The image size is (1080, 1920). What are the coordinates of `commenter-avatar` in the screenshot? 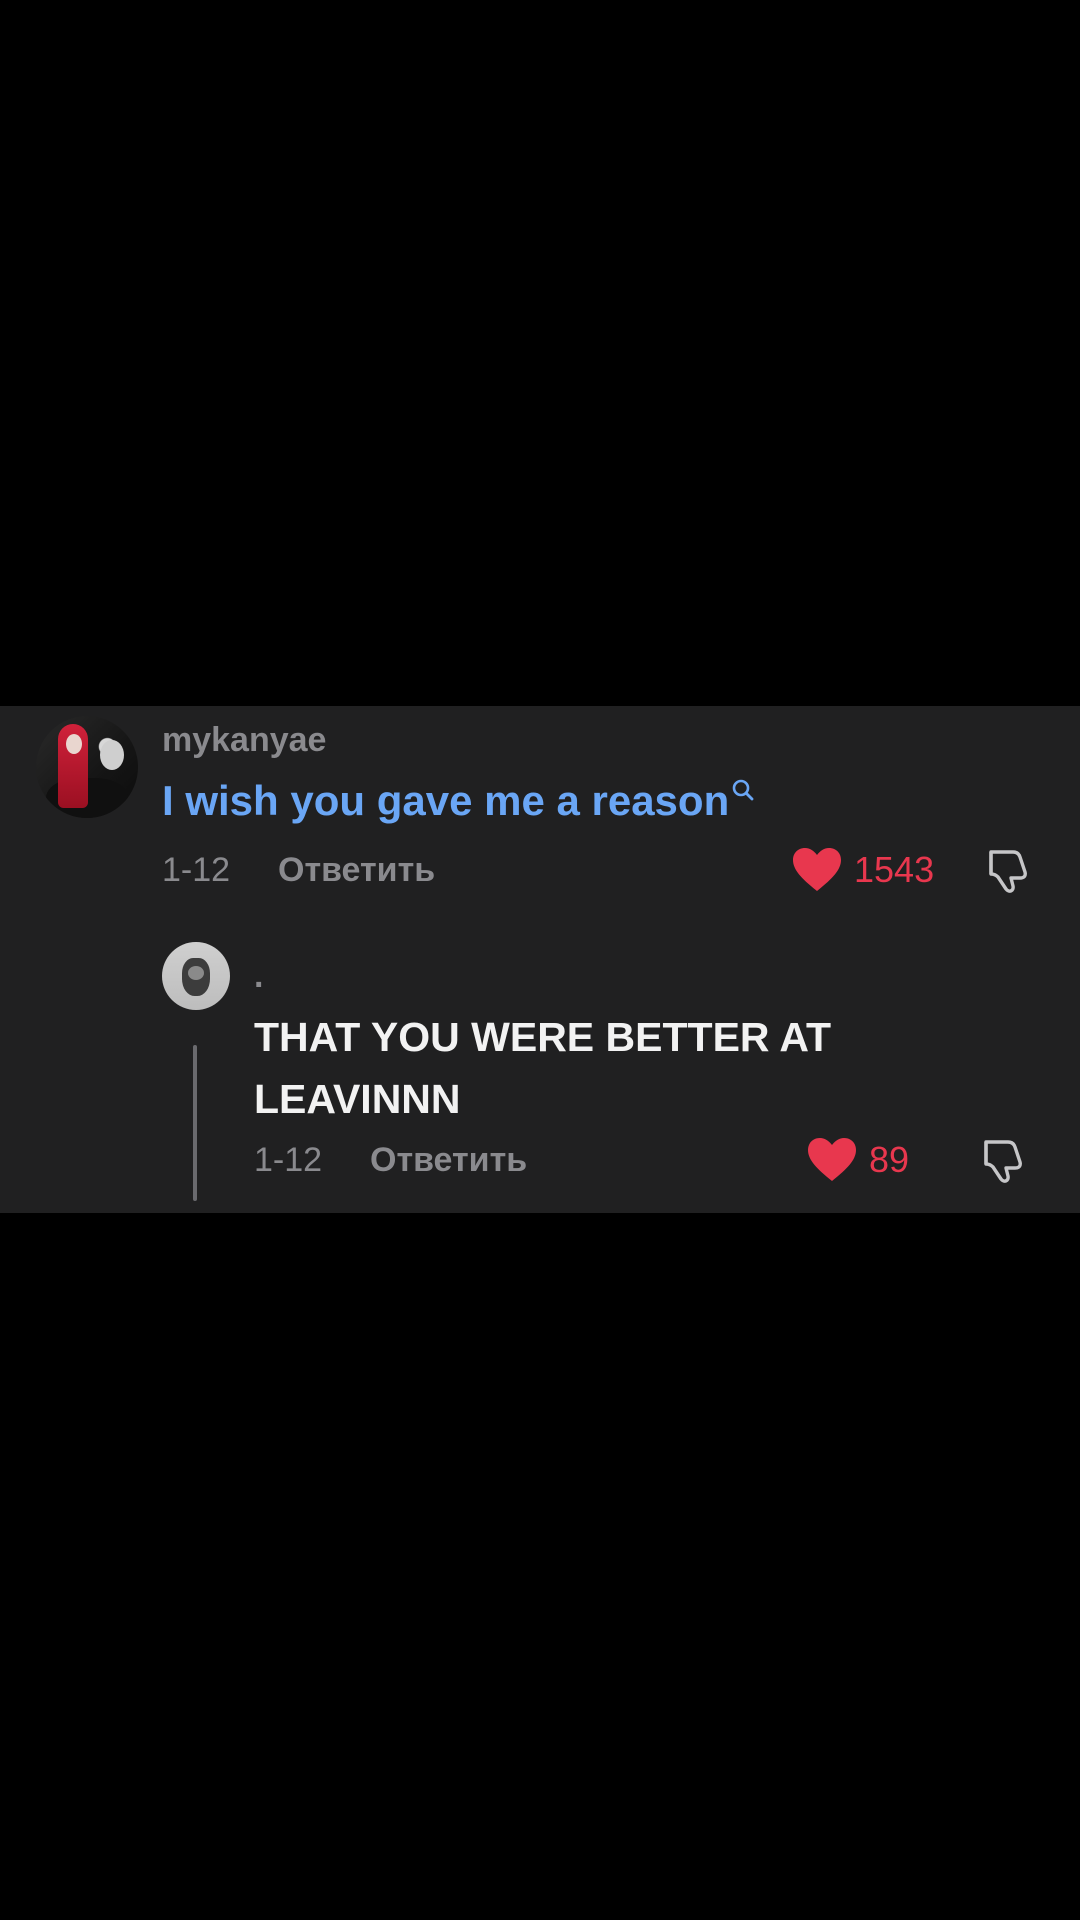 It's located at (87, 767).